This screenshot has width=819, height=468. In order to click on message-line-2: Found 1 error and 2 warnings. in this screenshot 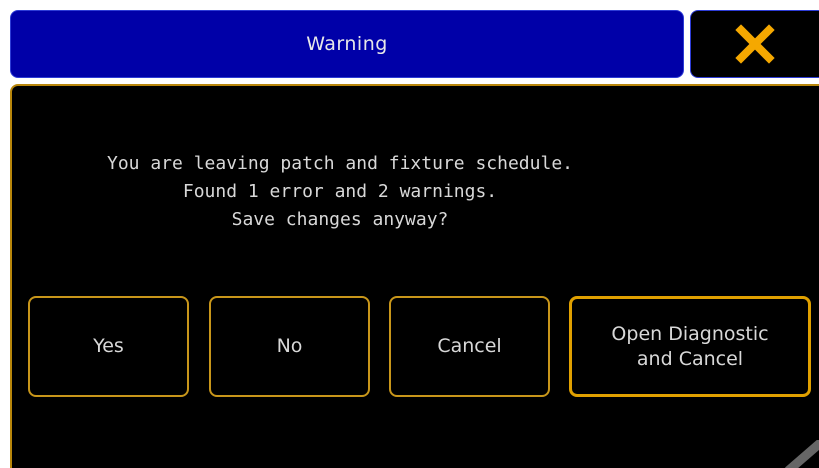, I will do `click(340, 191)`.